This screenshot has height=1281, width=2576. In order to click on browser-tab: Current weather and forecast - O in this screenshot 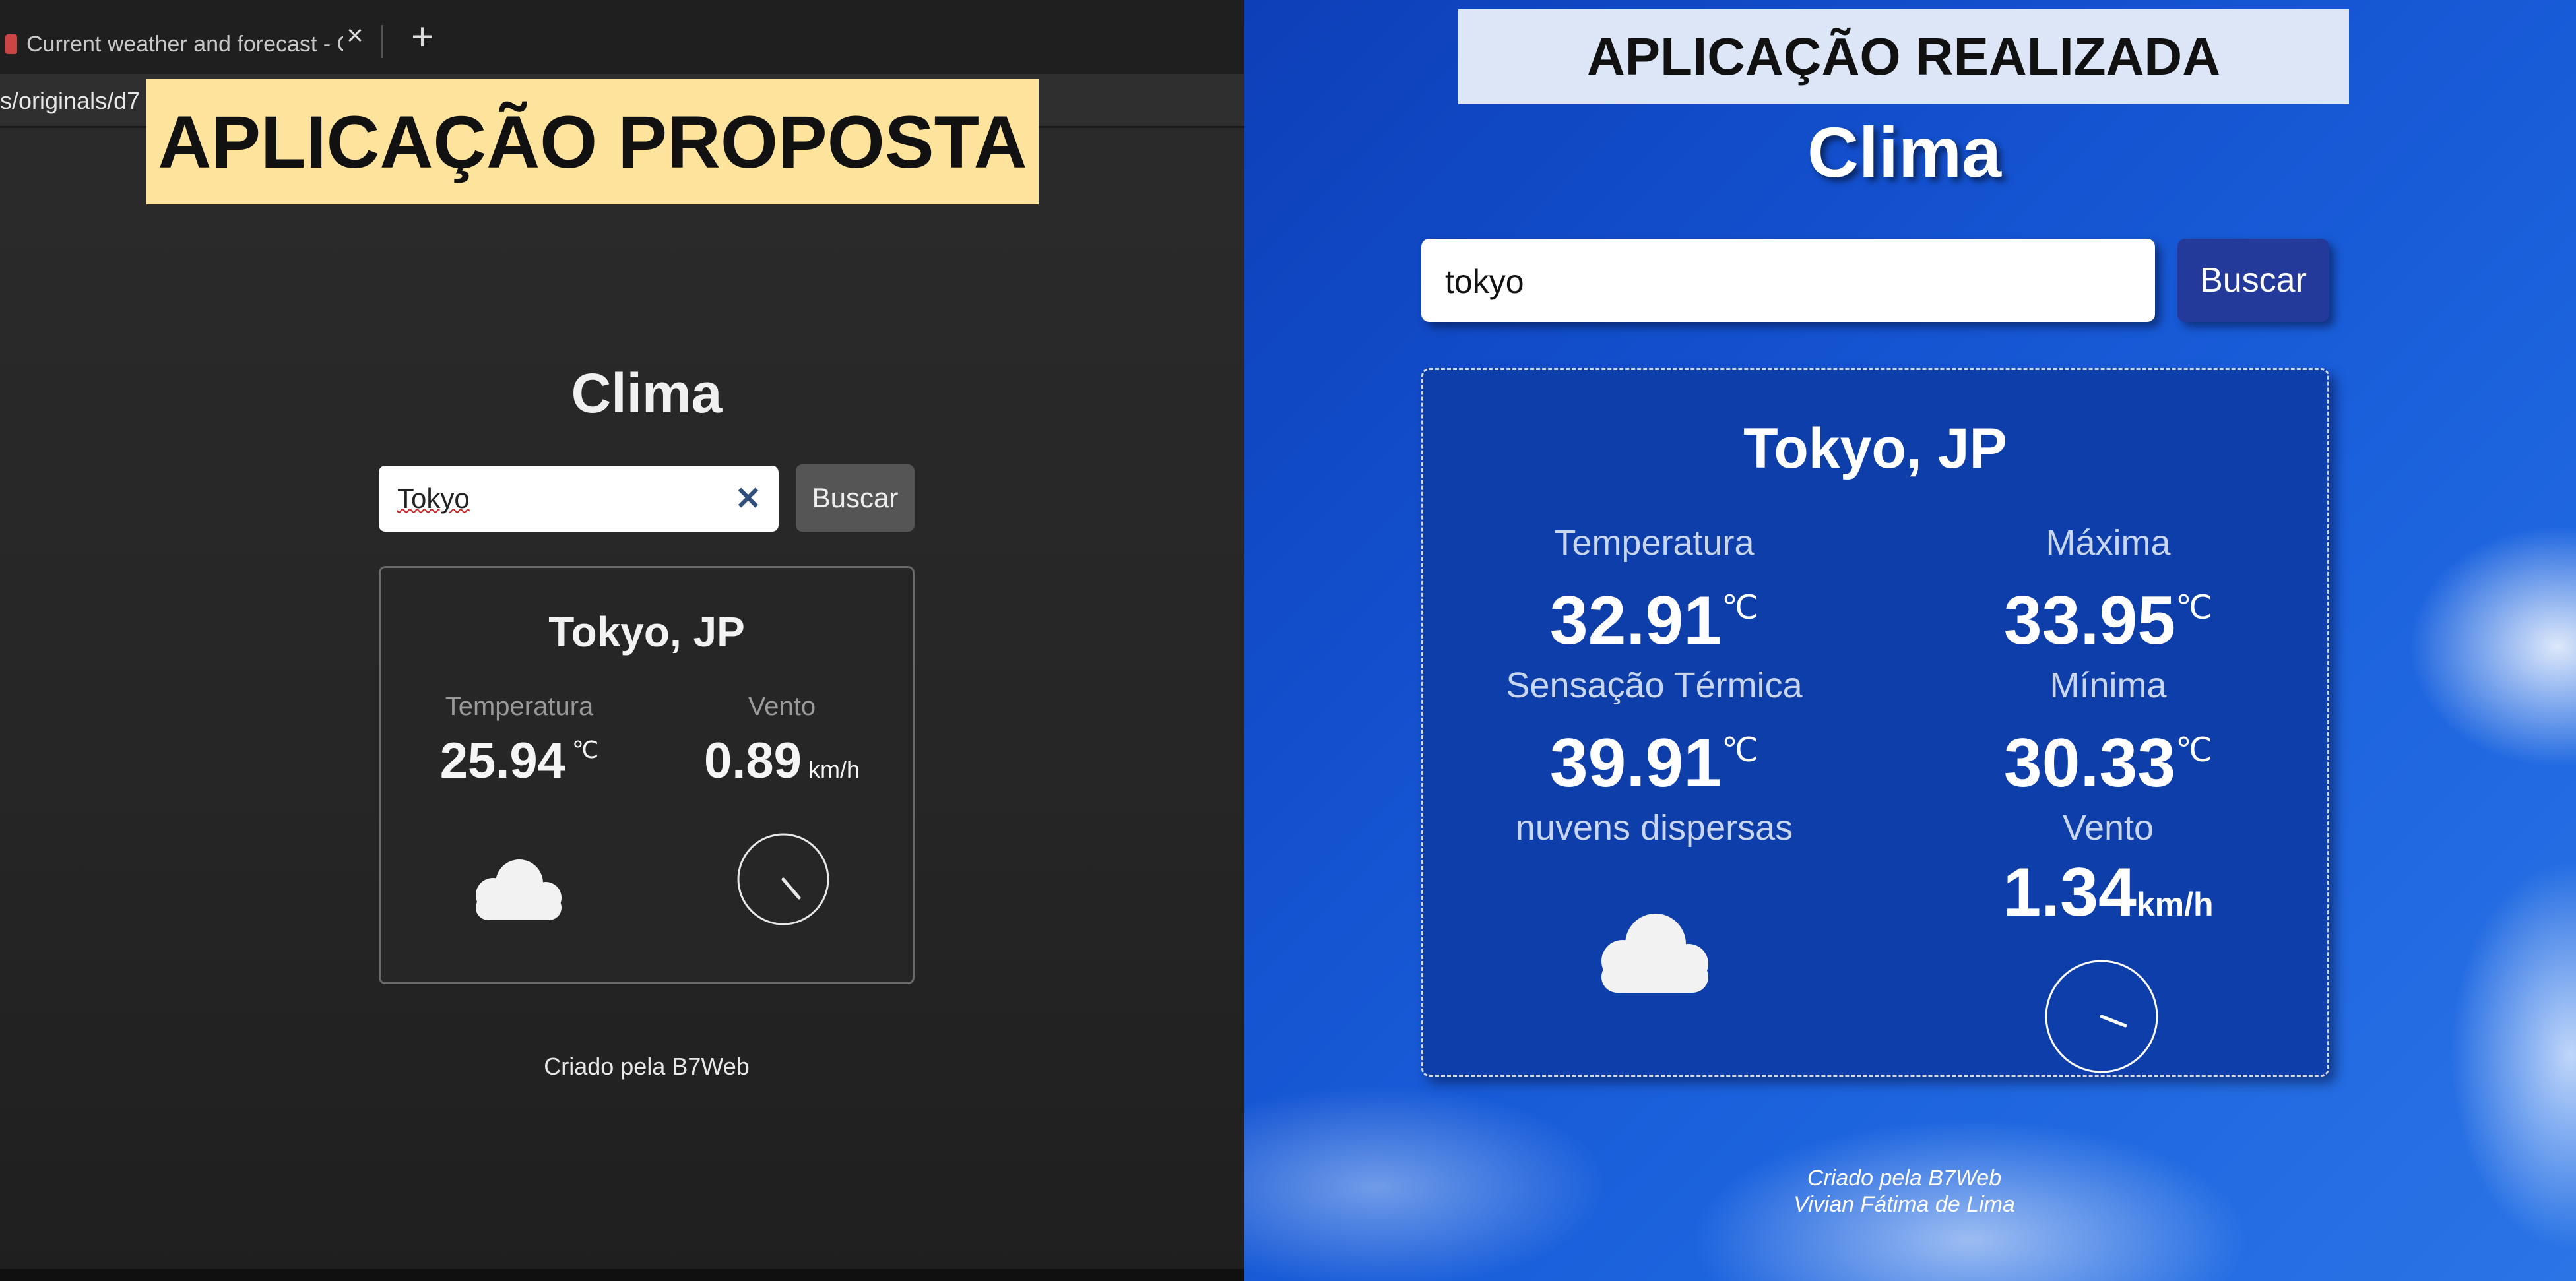, I will do `click(185, 44)`.